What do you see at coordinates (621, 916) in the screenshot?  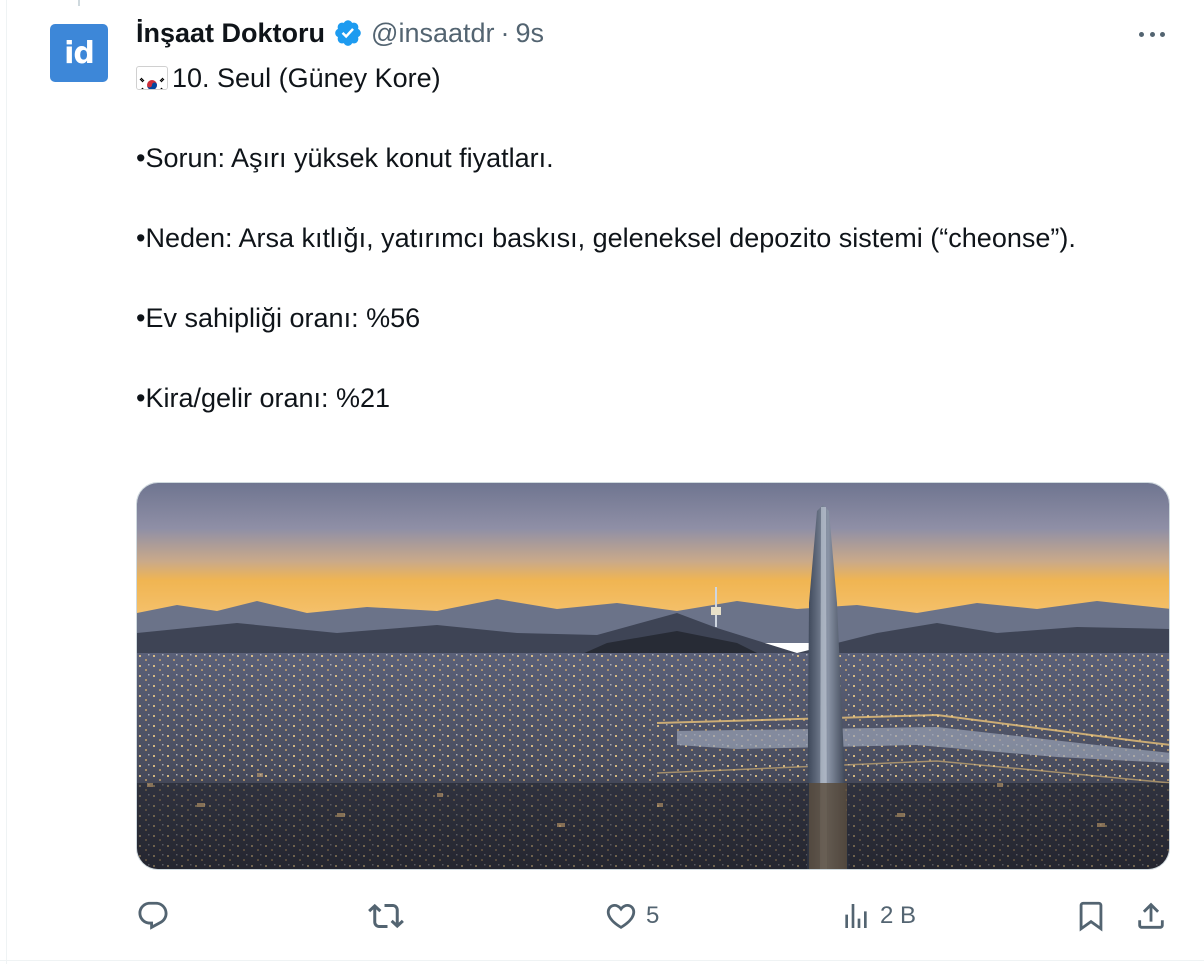 I see `heart-icon` at bounding box center [621, 916].